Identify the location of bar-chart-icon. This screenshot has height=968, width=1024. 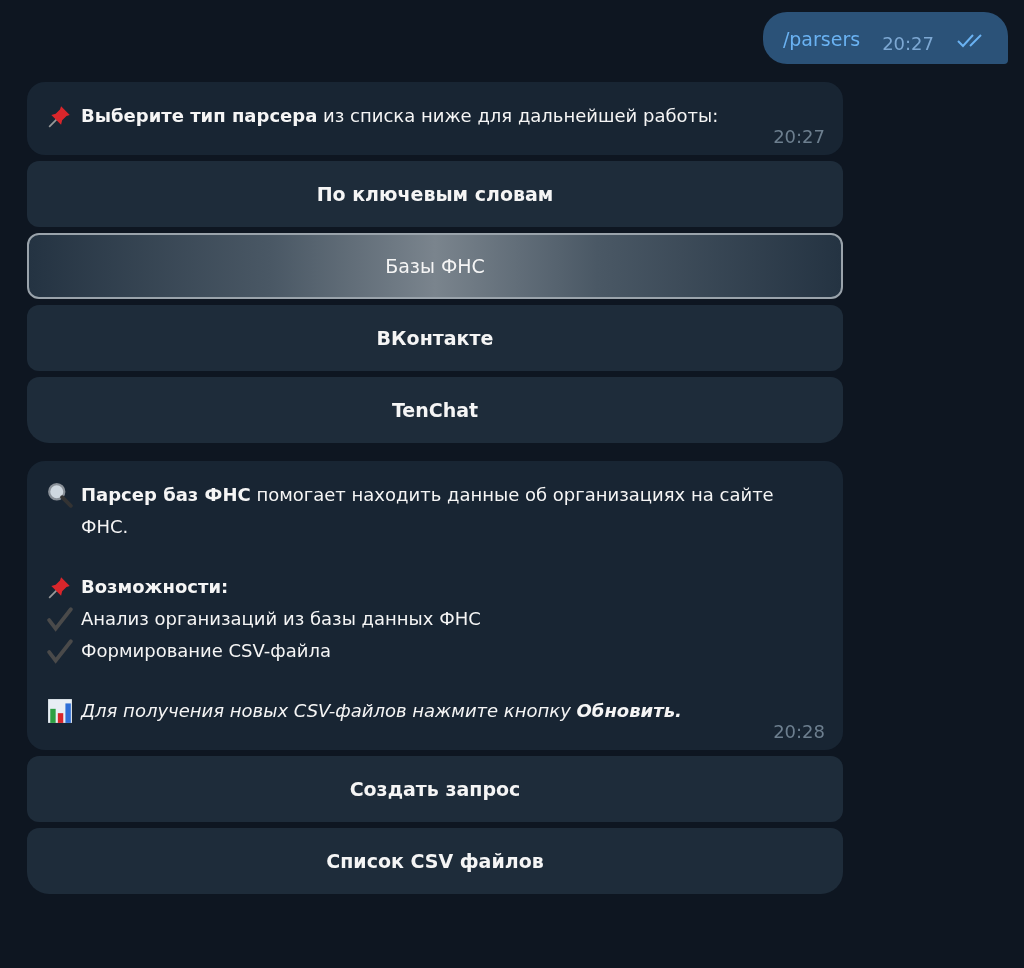
(60, 711).